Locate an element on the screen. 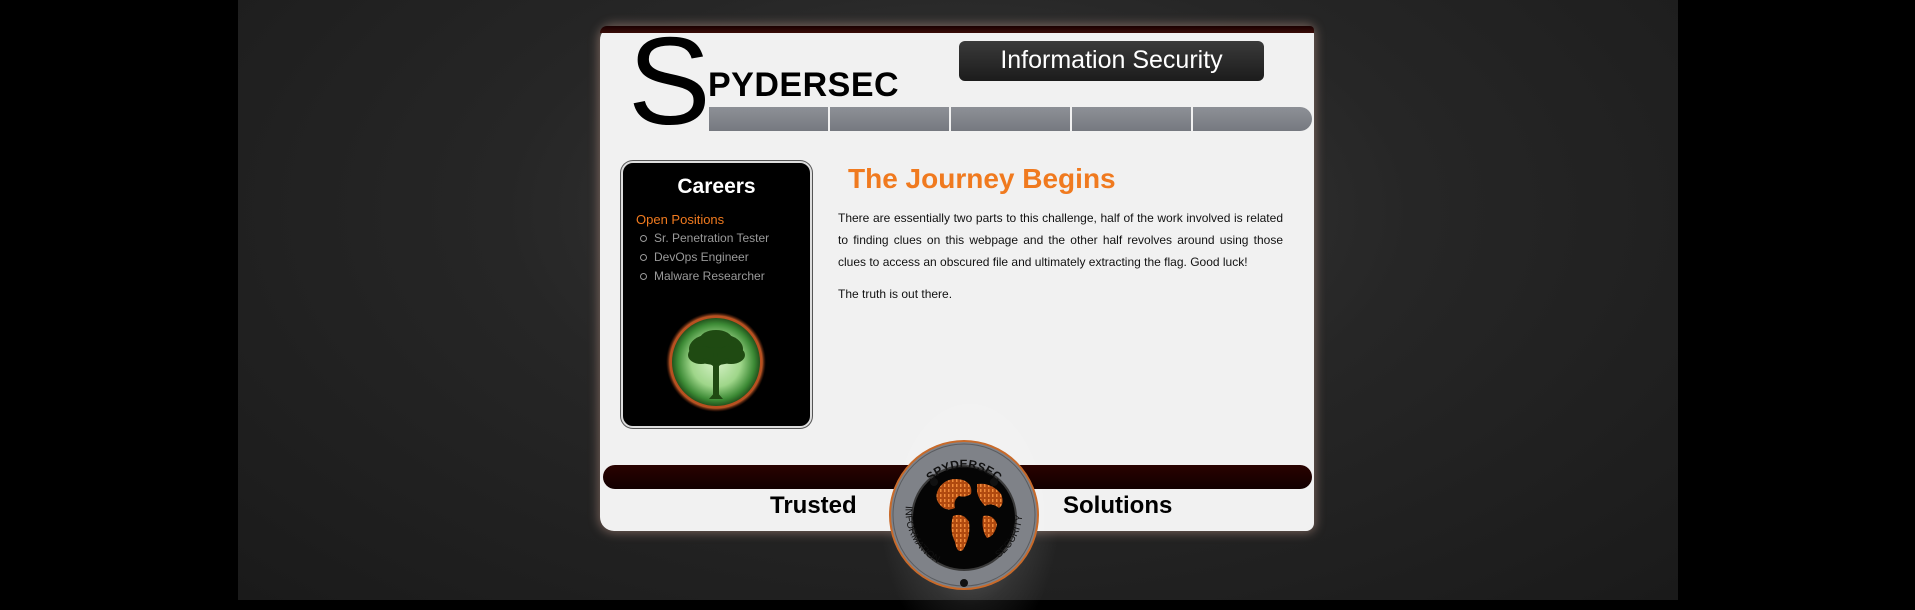  position-item: DevOps Engineer is located at coordinates (703, 257).